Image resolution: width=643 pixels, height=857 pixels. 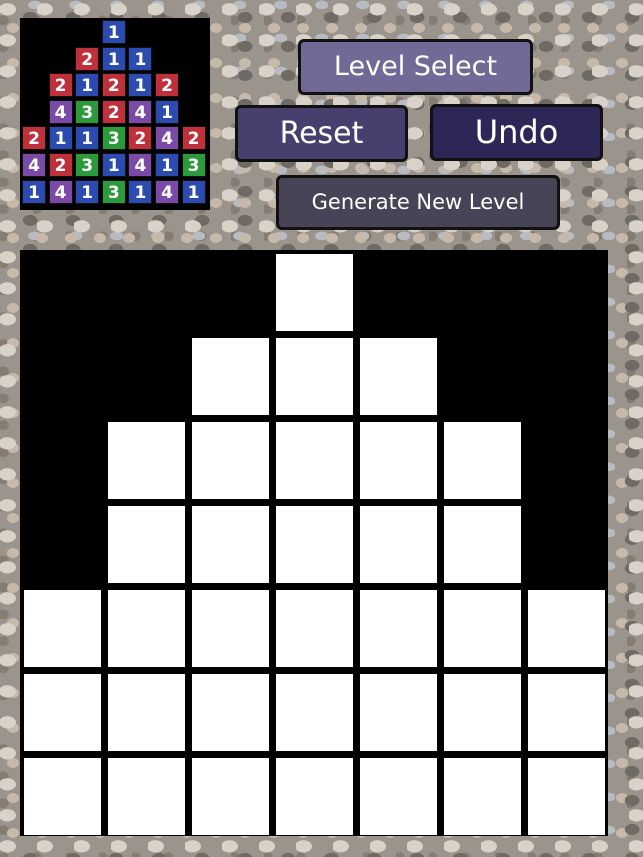 I want to click on undo-button: Undo, so click(x=516, y=132).